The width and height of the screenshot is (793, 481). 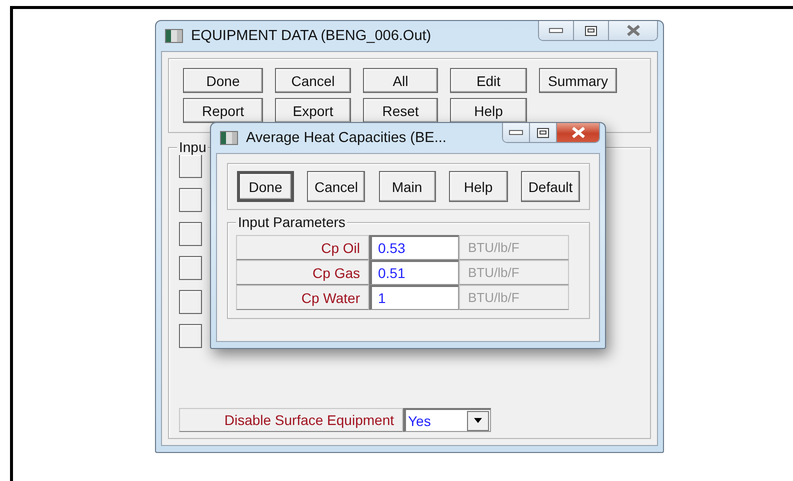 I want to click on toolbar-button: Cancel, so click(x=313, y=80).